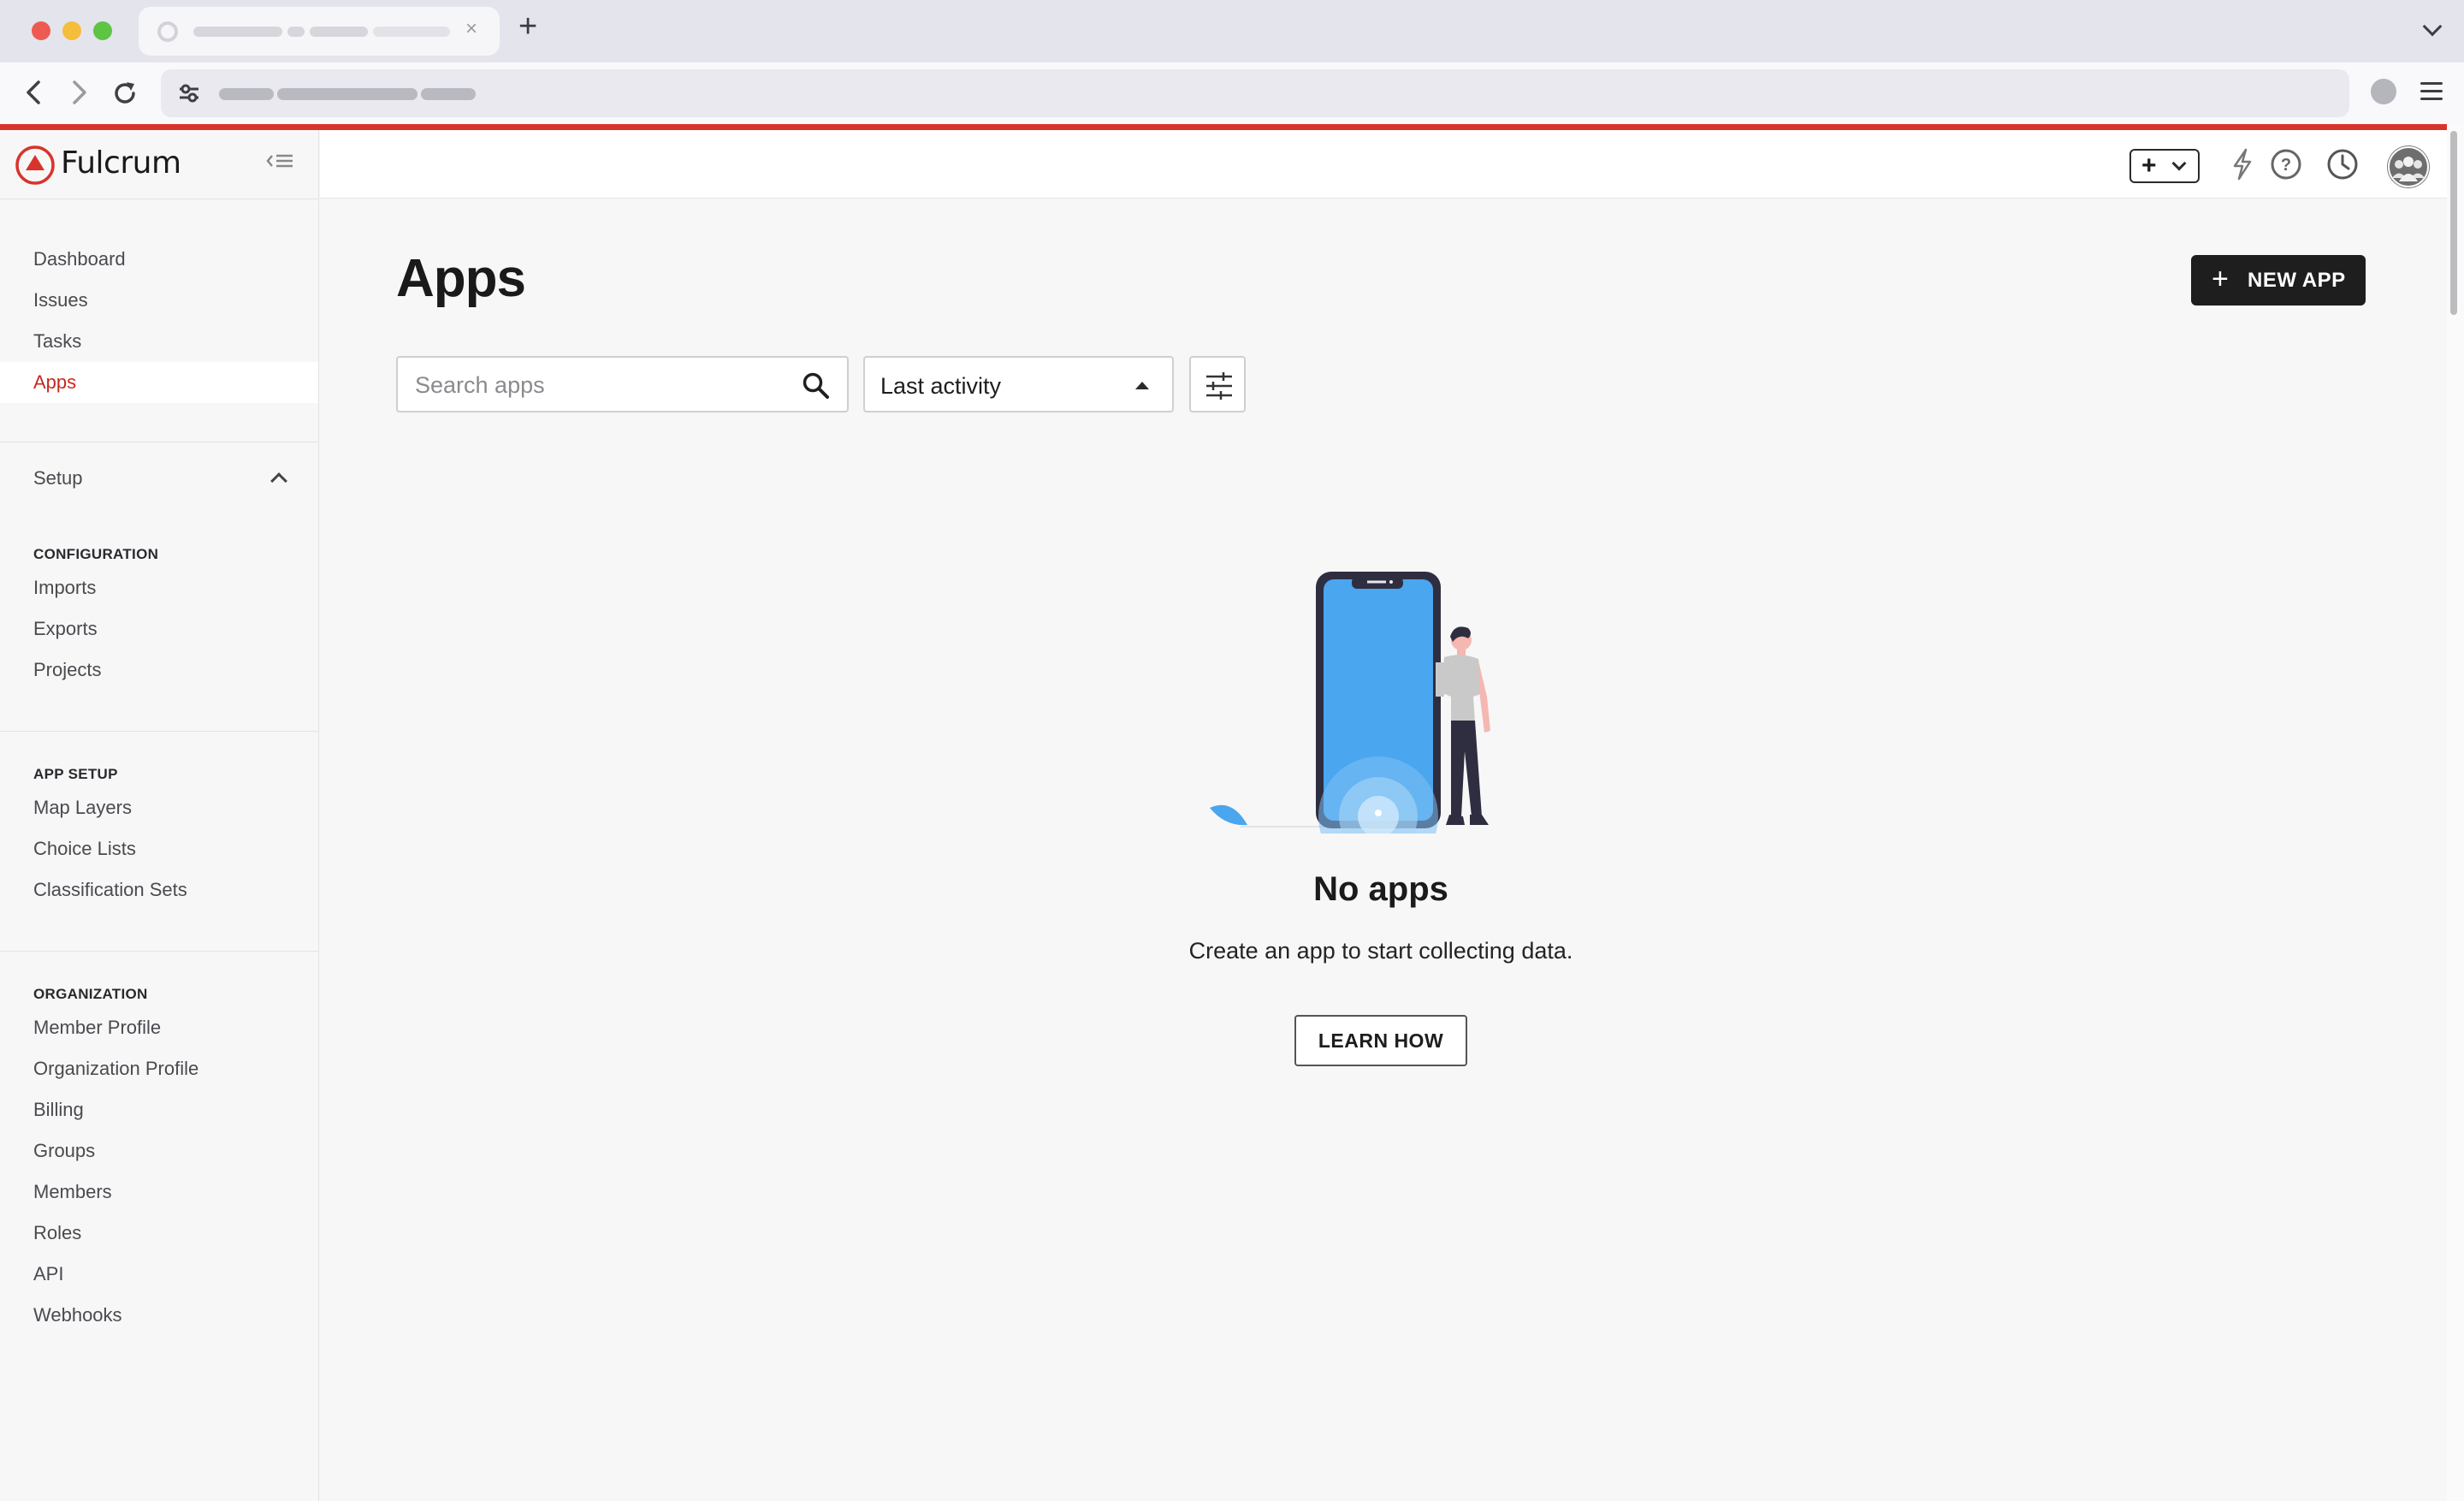 The height and width of the screenshot is (1501, 2464). What do you see at coordinates (159, 1192) in the screenshot?
I see `sidebar-item-members: Members` at bounding box center [159, 1192].